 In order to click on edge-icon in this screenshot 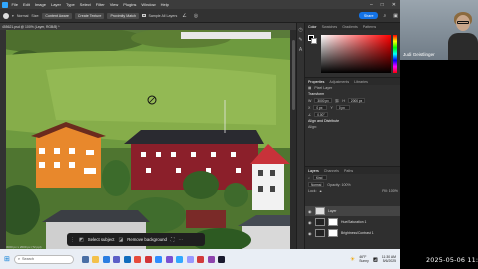, I will do `click(106, 259)`.